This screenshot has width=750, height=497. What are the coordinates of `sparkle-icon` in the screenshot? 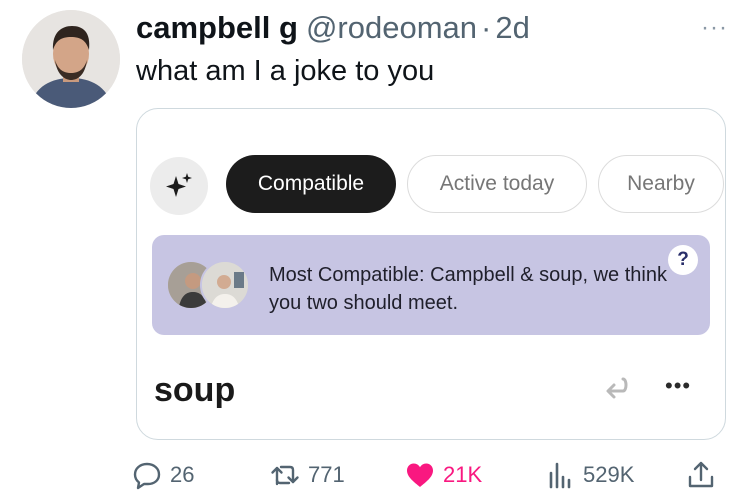 It's located at (179, 185).